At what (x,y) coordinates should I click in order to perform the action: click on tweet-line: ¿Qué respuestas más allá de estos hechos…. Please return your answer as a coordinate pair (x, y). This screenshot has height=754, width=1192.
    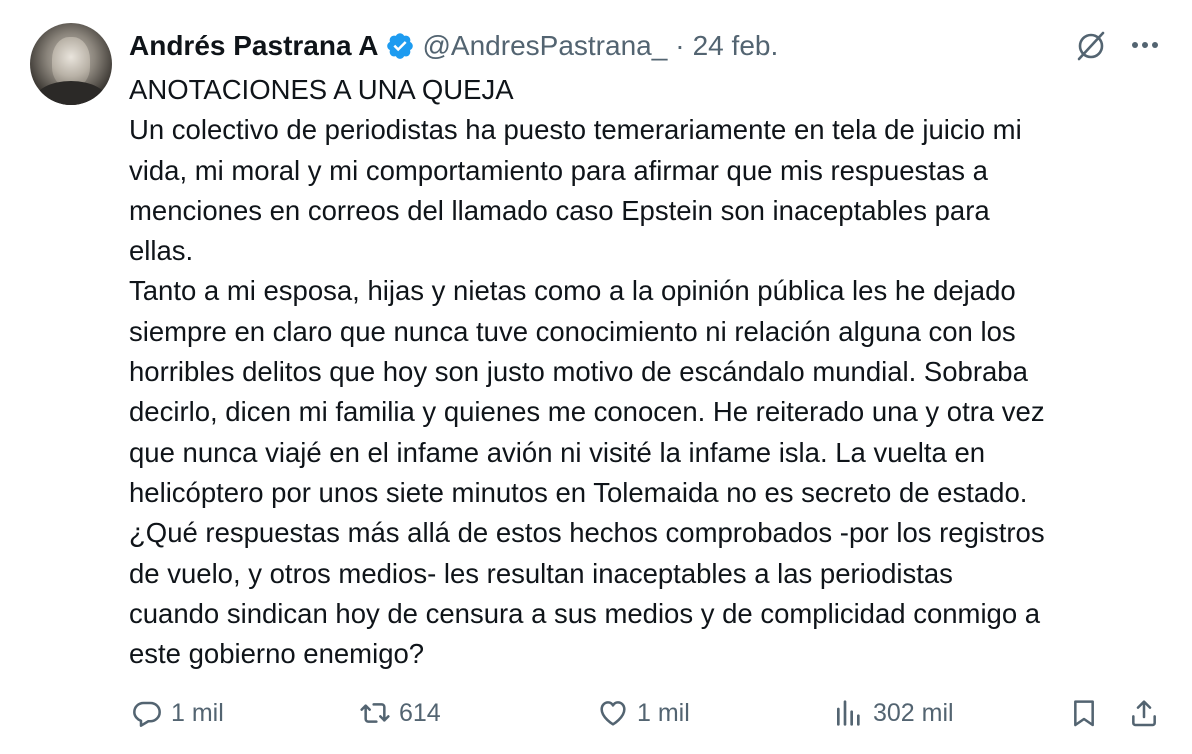
    Looking at the image, I should click on (587, 533).